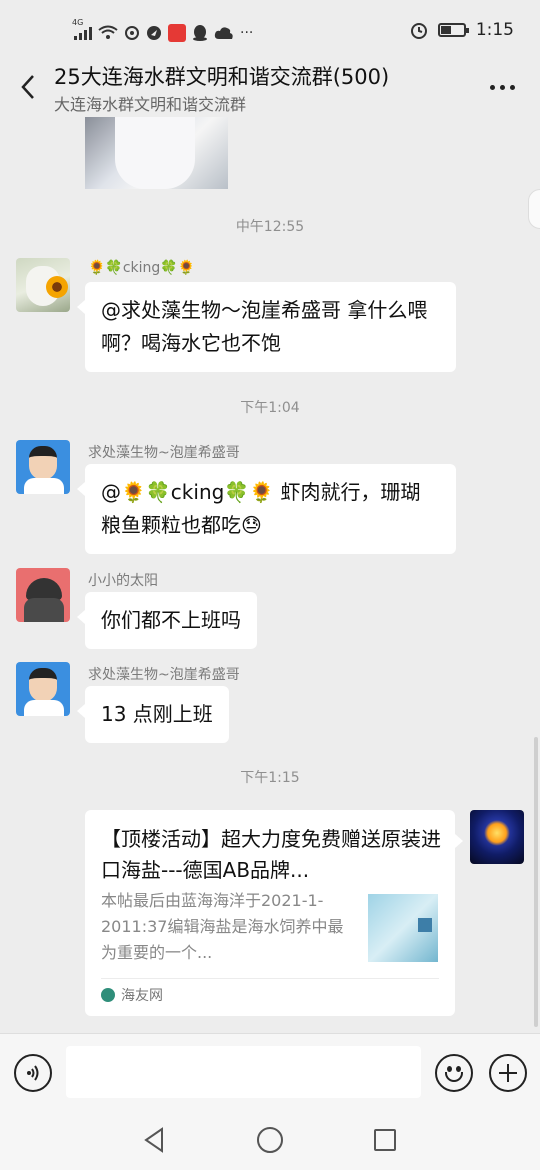 This screenshot has width=540, height=1170. I want to click on message-bubble: @🌻🍀cking🍀🌻 虾肉就行，珊瑚粮鱼颗粒也都吃😓, so click(266, 509).